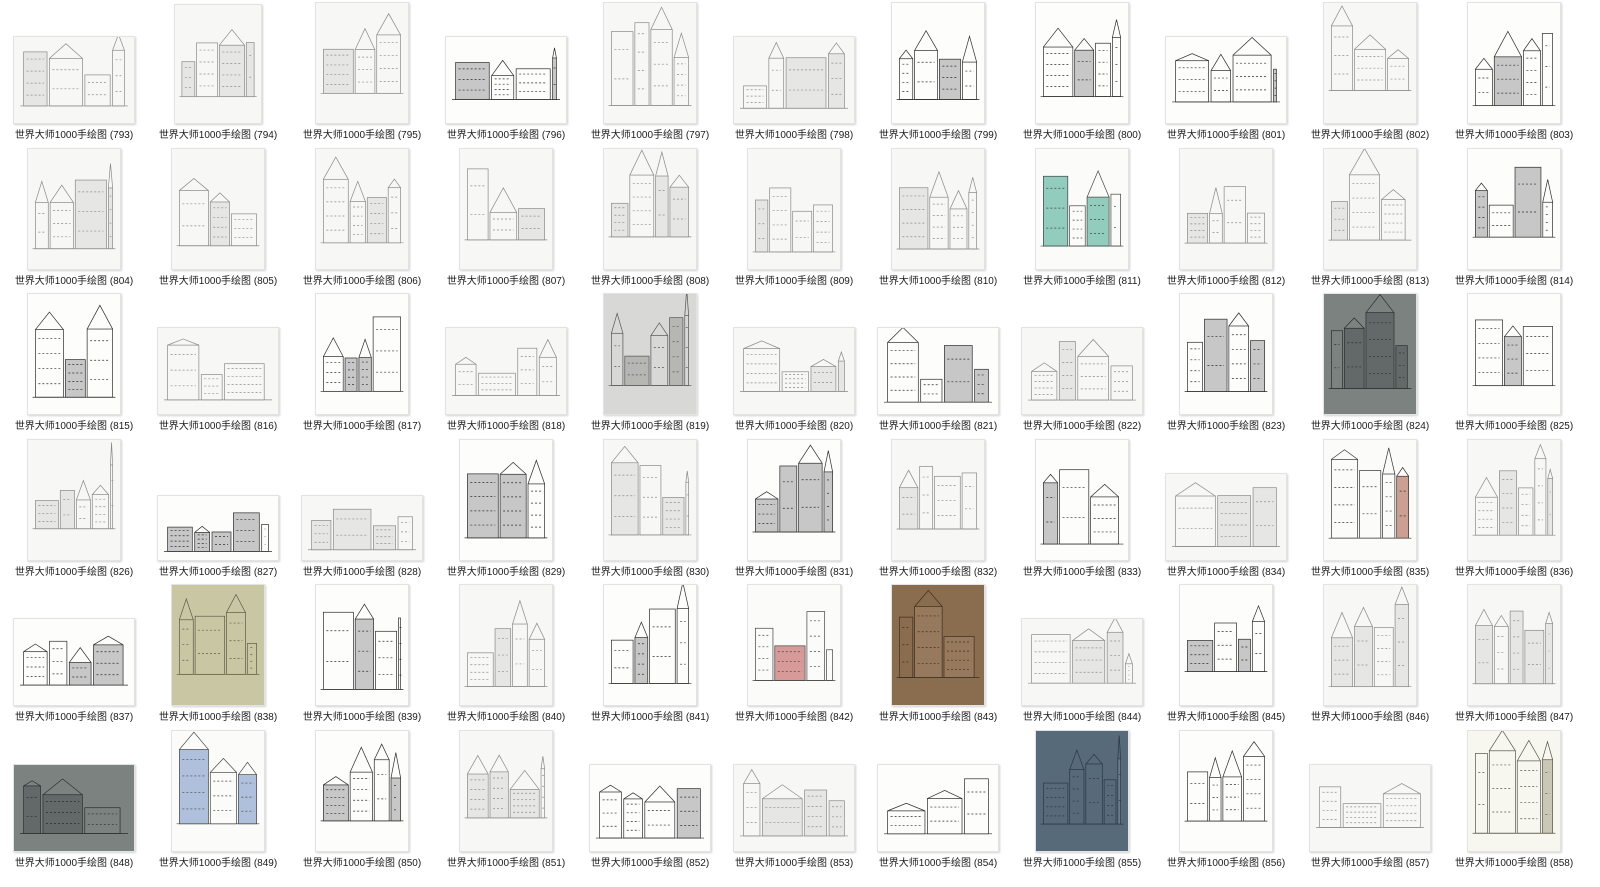  I want to click on file-item: 世界大师1000手绘图 (837), so click(74, 655).